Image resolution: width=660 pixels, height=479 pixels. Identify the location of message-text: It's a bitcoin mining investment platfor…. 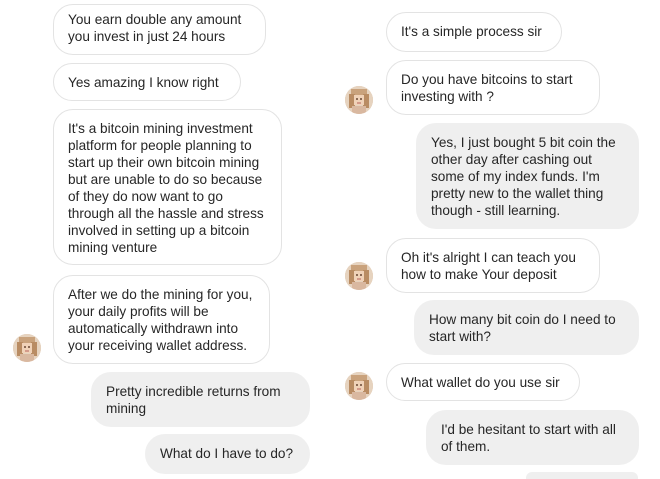
(166, 188).